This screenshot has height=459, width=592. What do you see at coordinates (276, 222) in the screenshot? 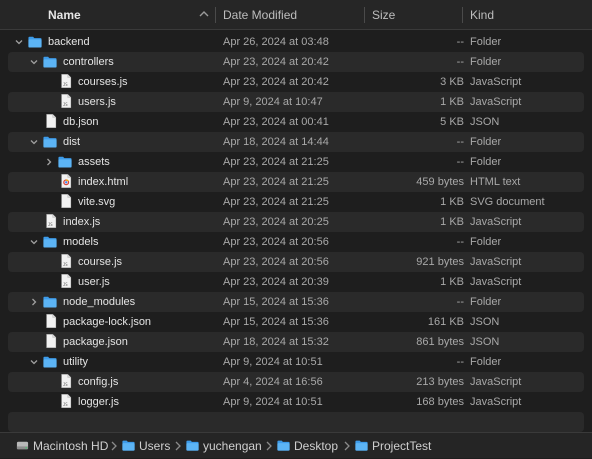
I see `item-date-modified: Apr 23, 2024 at 20:25` at bounding box center [276, 222].